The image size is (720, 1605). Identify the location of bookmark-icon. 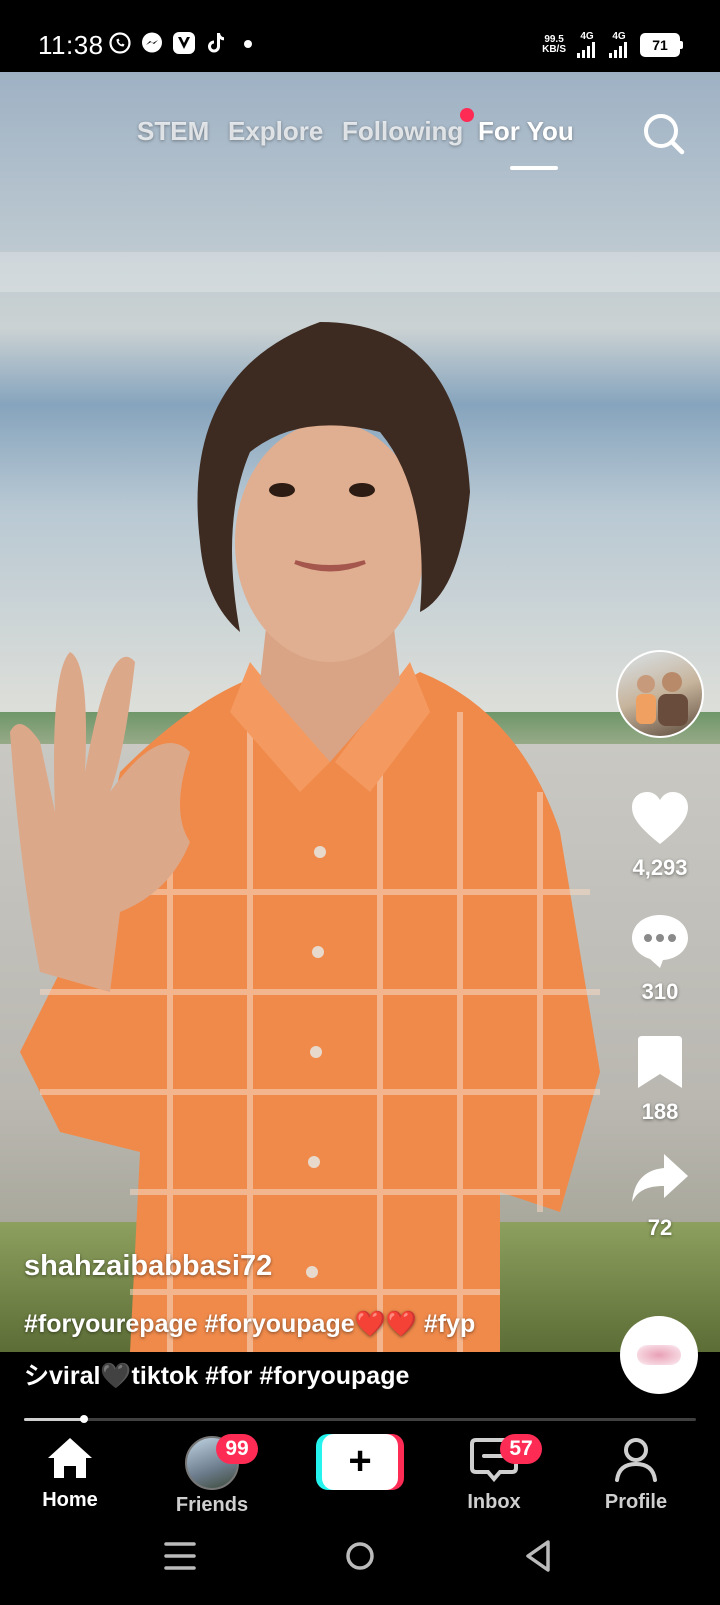
(660, 1062).